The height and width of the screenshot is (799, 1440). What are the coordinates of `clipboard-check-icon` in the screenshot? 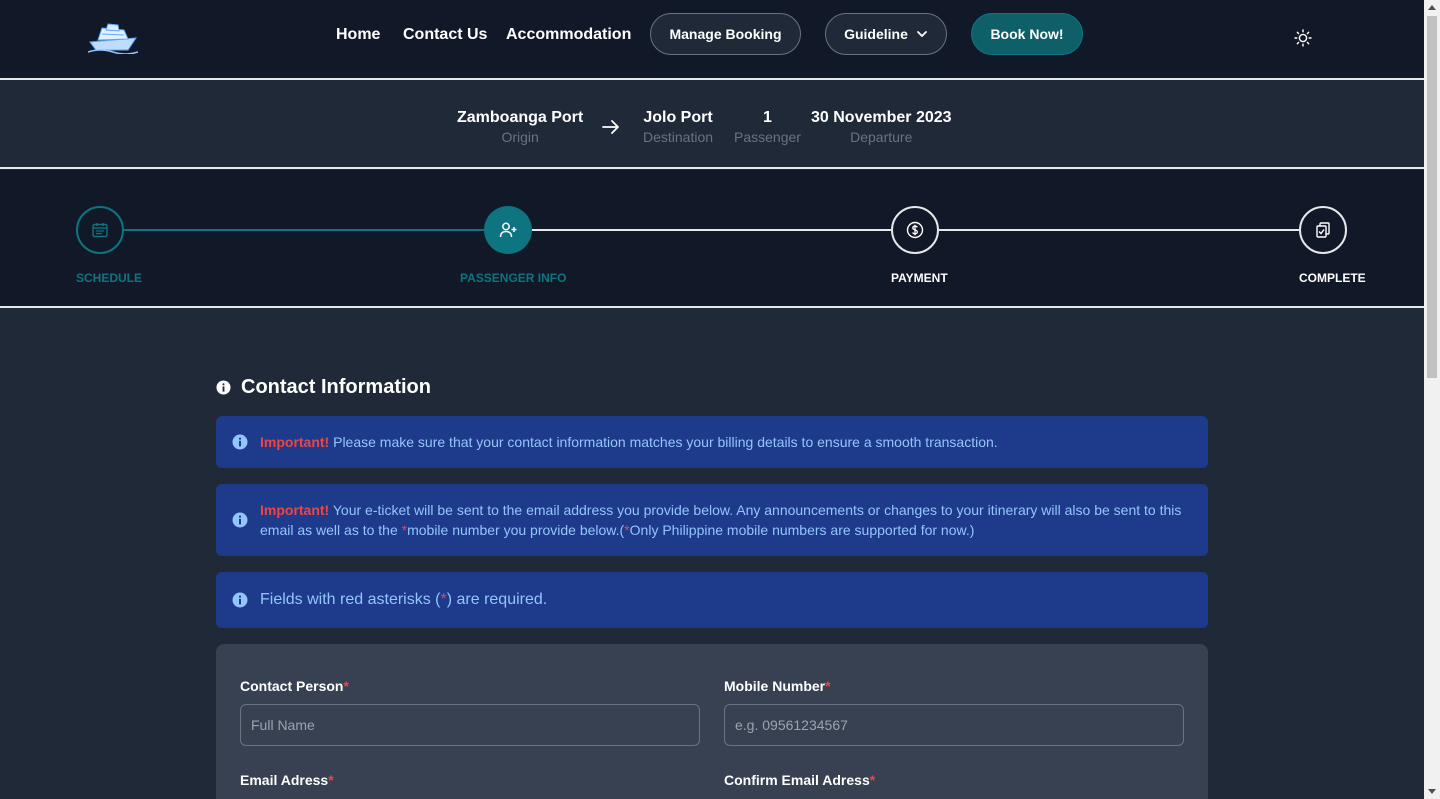 It's located at (1323, 230).